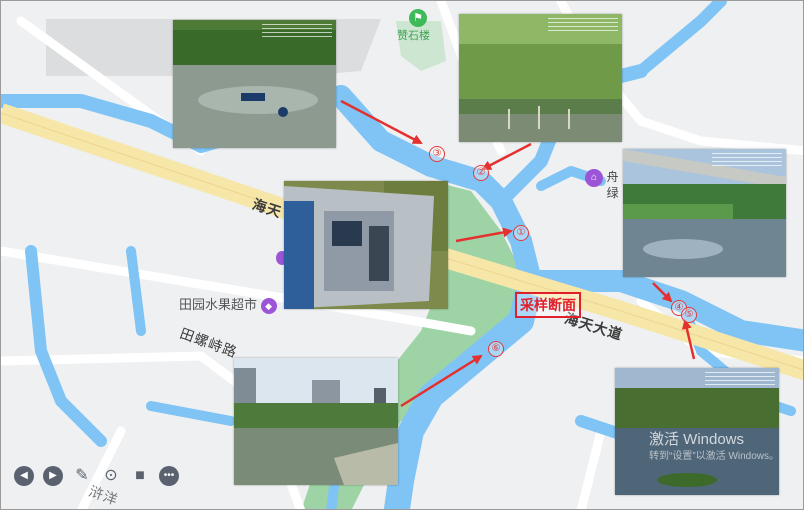 The height and width of the screenshot is (517, 806). I want to click on zanshi-poi: ⚑ 赞石楼, so click(413, 26).